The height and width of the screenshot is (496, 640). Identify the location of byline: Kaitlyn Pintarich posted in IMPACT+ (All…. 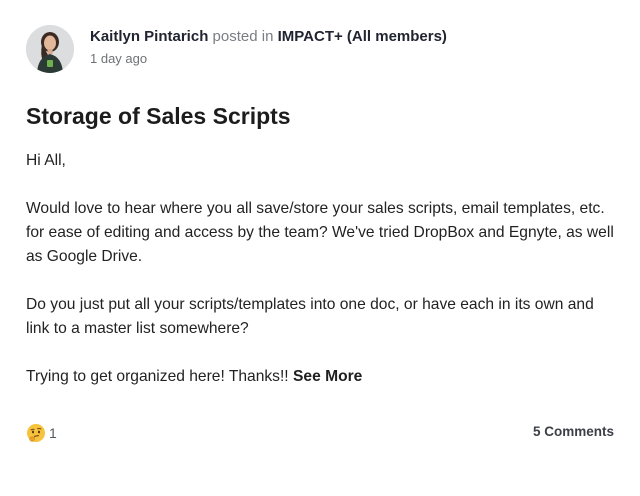
(268, 37).